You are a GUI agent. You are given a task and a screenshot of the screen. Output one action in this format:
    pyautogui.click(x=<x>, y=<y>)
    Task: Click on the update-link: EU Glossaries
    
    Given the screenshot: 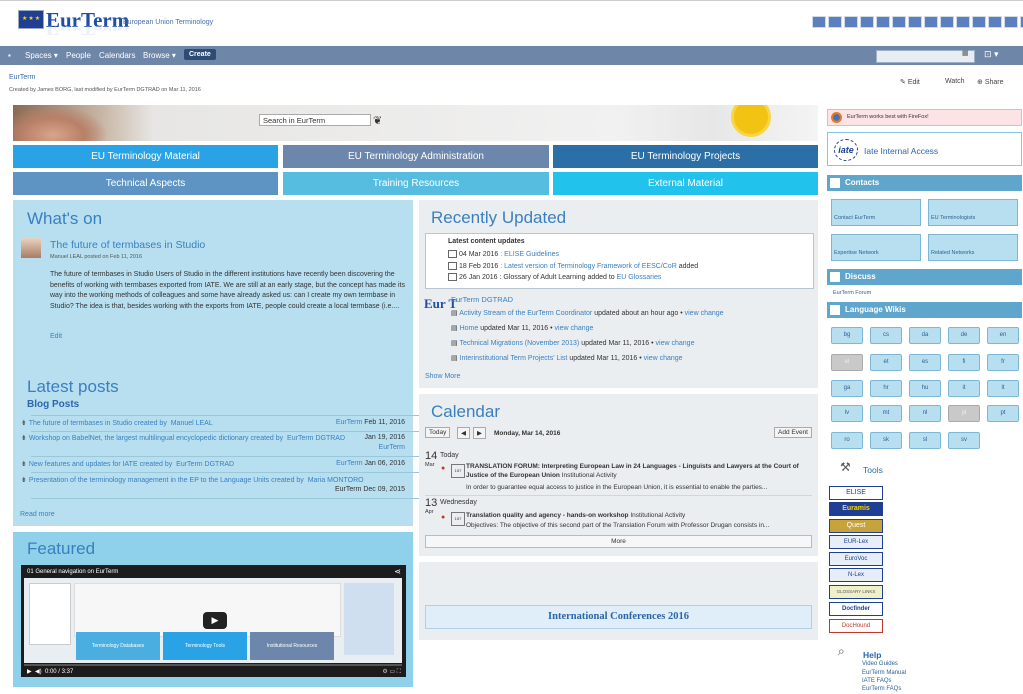 What is the action you would take?
    pyautogui.click(x=639, y=277)
    